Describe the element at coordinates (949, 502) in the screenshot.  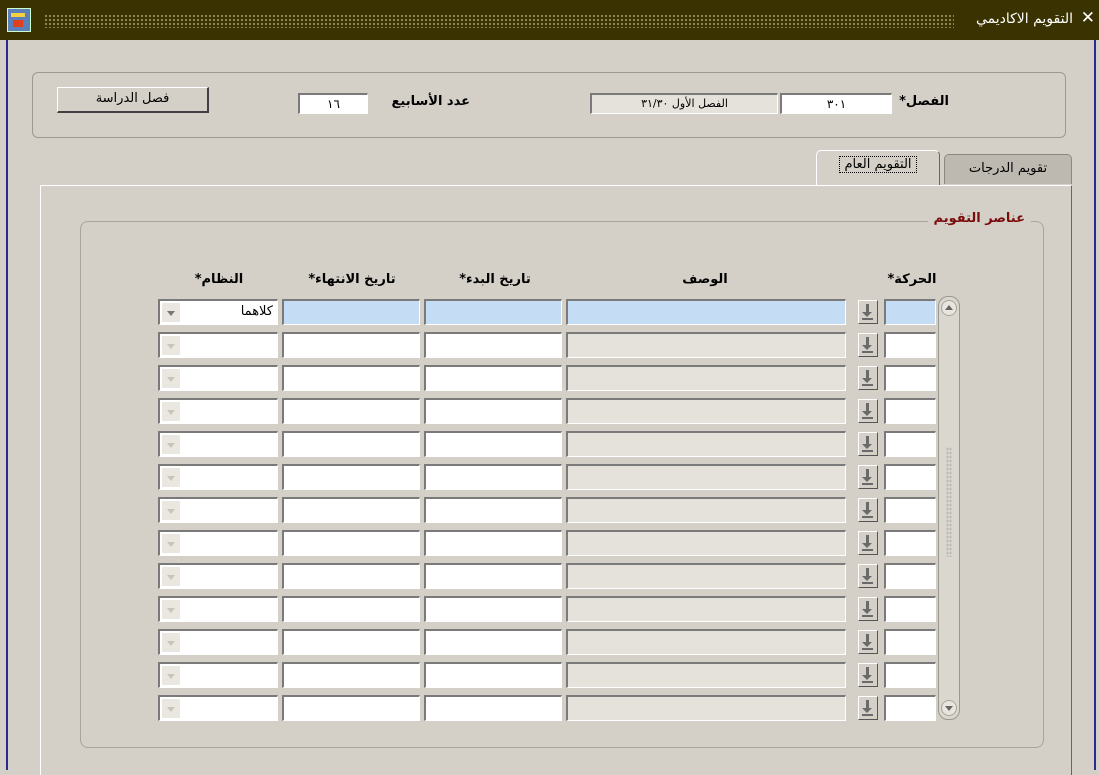
I see `scroll-grip` at that location.